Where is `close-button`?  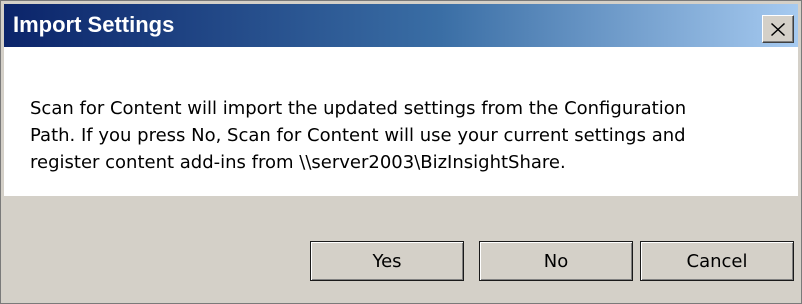 close-button is located at coordinates (778, 29).